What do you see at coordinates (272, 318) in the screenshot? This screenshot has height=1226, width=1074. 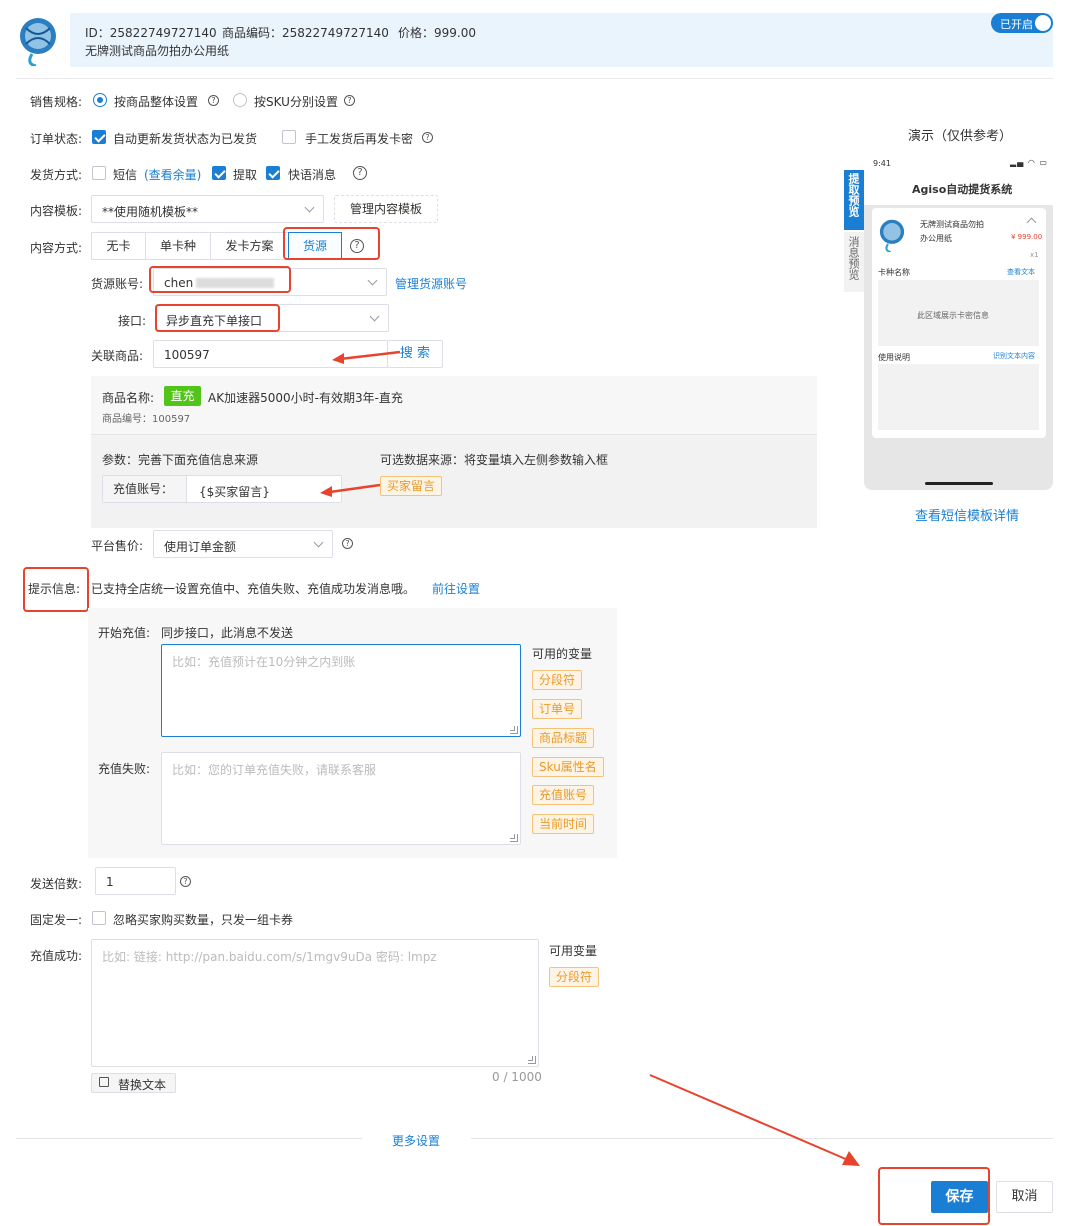 I see `interface-select: 异步直充下单接口` at bounding box center [272, 318].